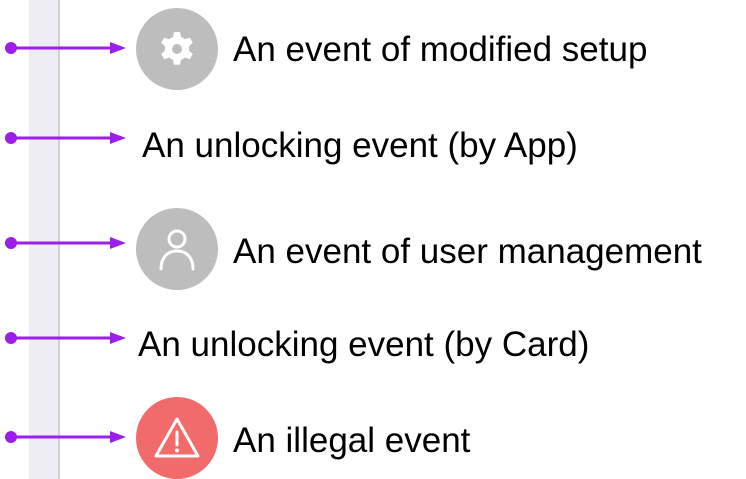 This screenshot has height=479, width=746. What do you see at coordinates (364, 344) in the screenshot?
I see `event-label: An unlocking event (by Card)` at bounding box center [364, 344].